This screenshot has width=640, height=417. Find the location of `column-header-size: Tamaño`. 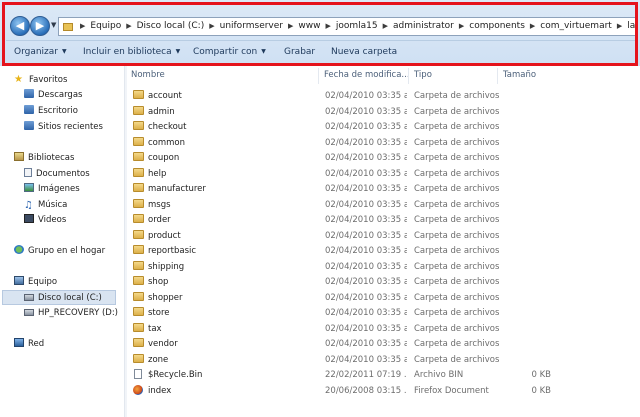

column-header-size: Tamaño is located at coordinates (529, 76).